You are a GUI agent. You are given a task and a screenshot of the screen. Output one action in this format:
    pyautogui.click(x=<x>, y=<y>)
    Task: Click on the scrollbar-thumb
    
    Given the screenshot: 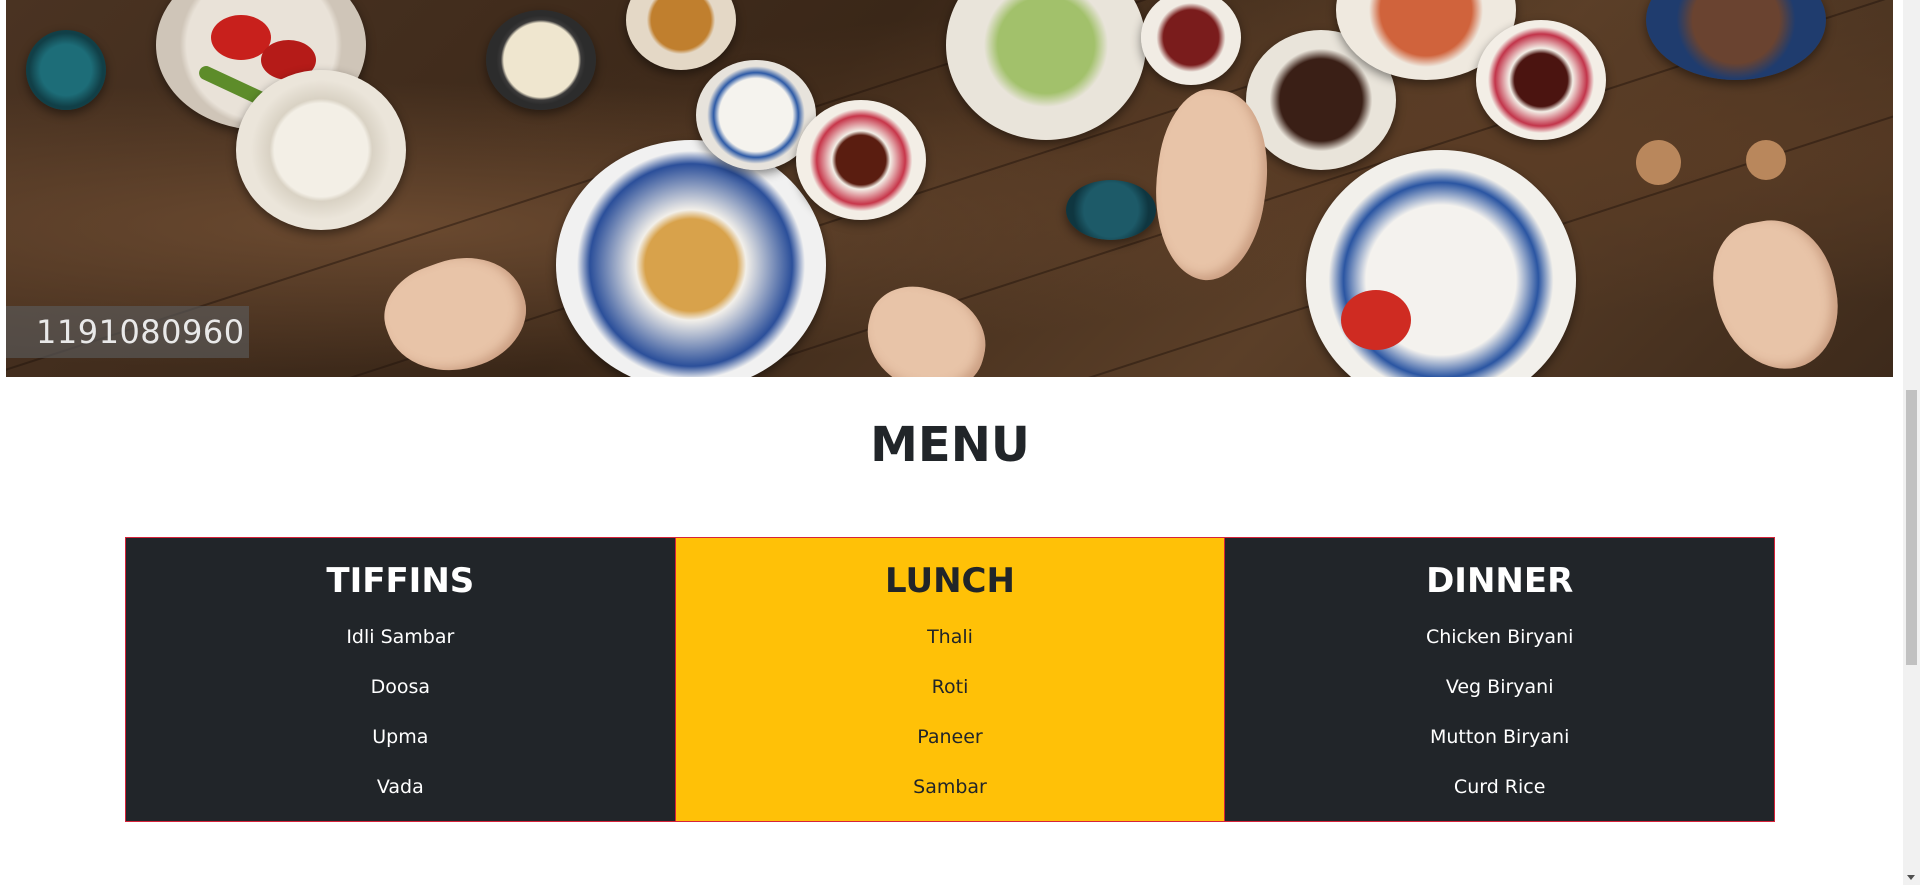 What is the action you would take?
    pyautogui.click(x=1911, y=527)
    